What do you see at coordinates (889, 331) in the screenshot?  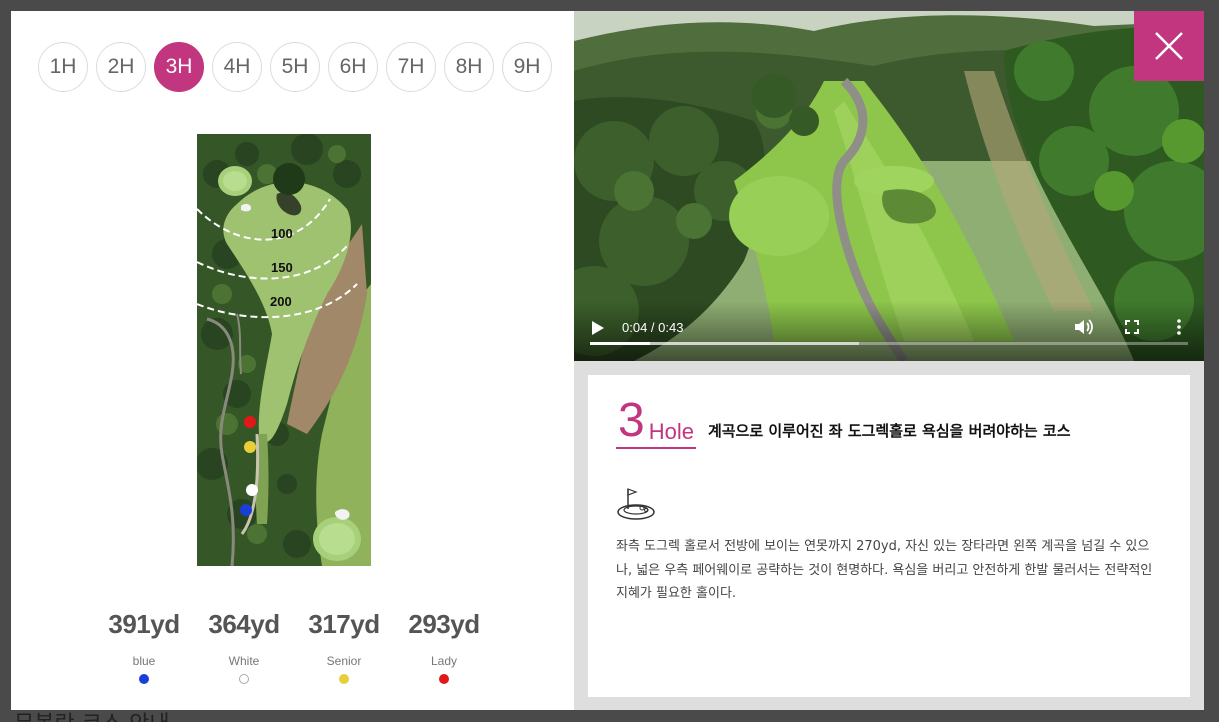 I see `video-controls: 0:04 / 0:43` at bounding box center [889, 331].